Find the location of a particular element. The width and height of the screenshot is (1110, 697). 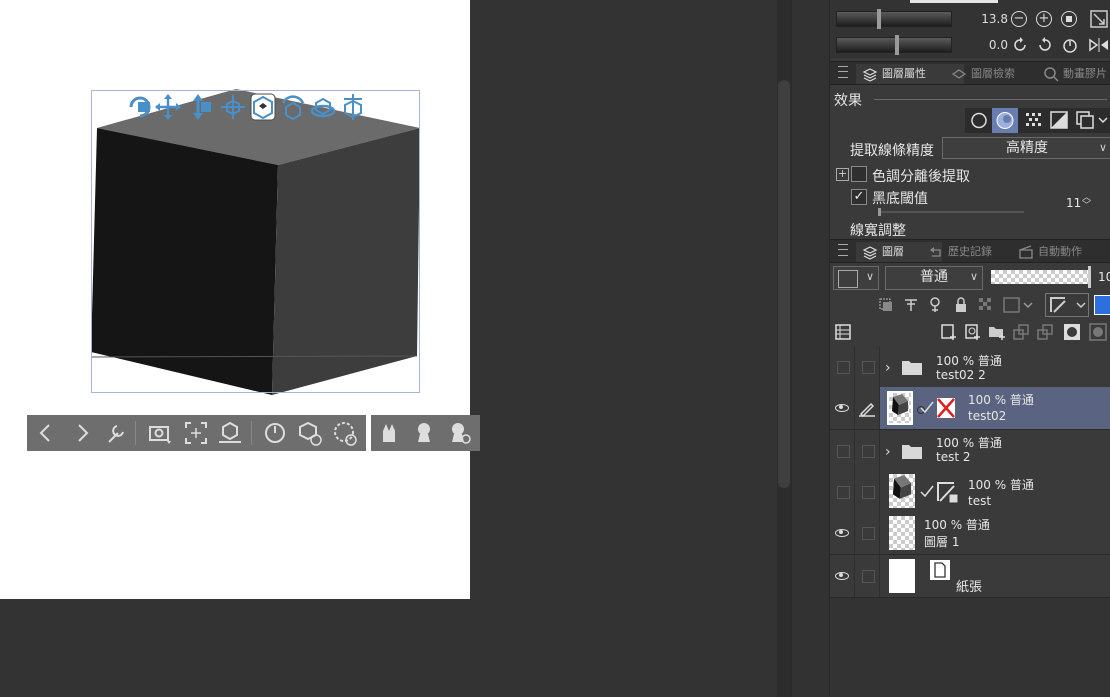

layer-row: 100 % 普通 圖層 1 is located at coordinates (970, 533).